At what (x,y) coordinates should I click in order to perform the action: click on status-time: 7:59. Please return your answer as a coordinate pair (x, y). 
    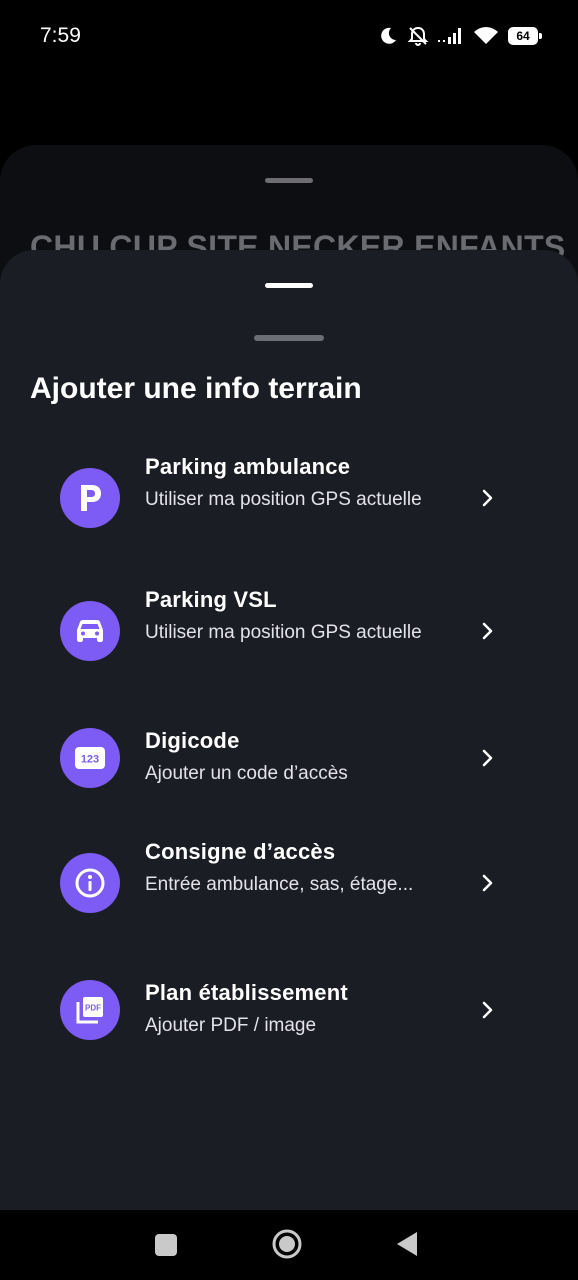
    Looking at the image, I should click on (60, 35).